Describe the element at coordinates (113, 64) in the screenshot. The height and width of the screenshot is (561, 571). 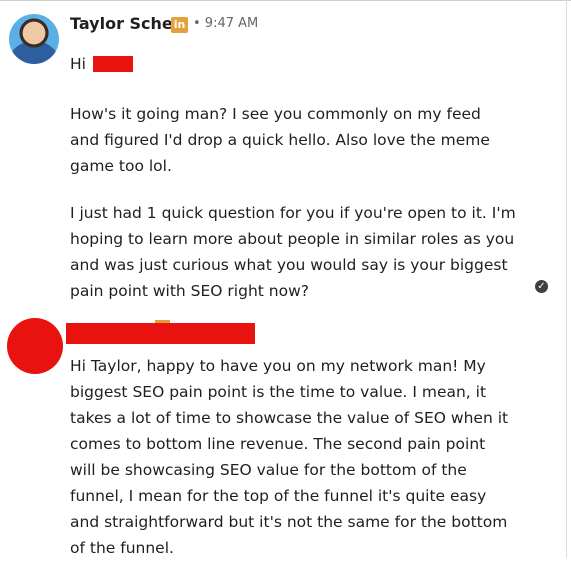
I see `redacted-recipient-name` at that location.